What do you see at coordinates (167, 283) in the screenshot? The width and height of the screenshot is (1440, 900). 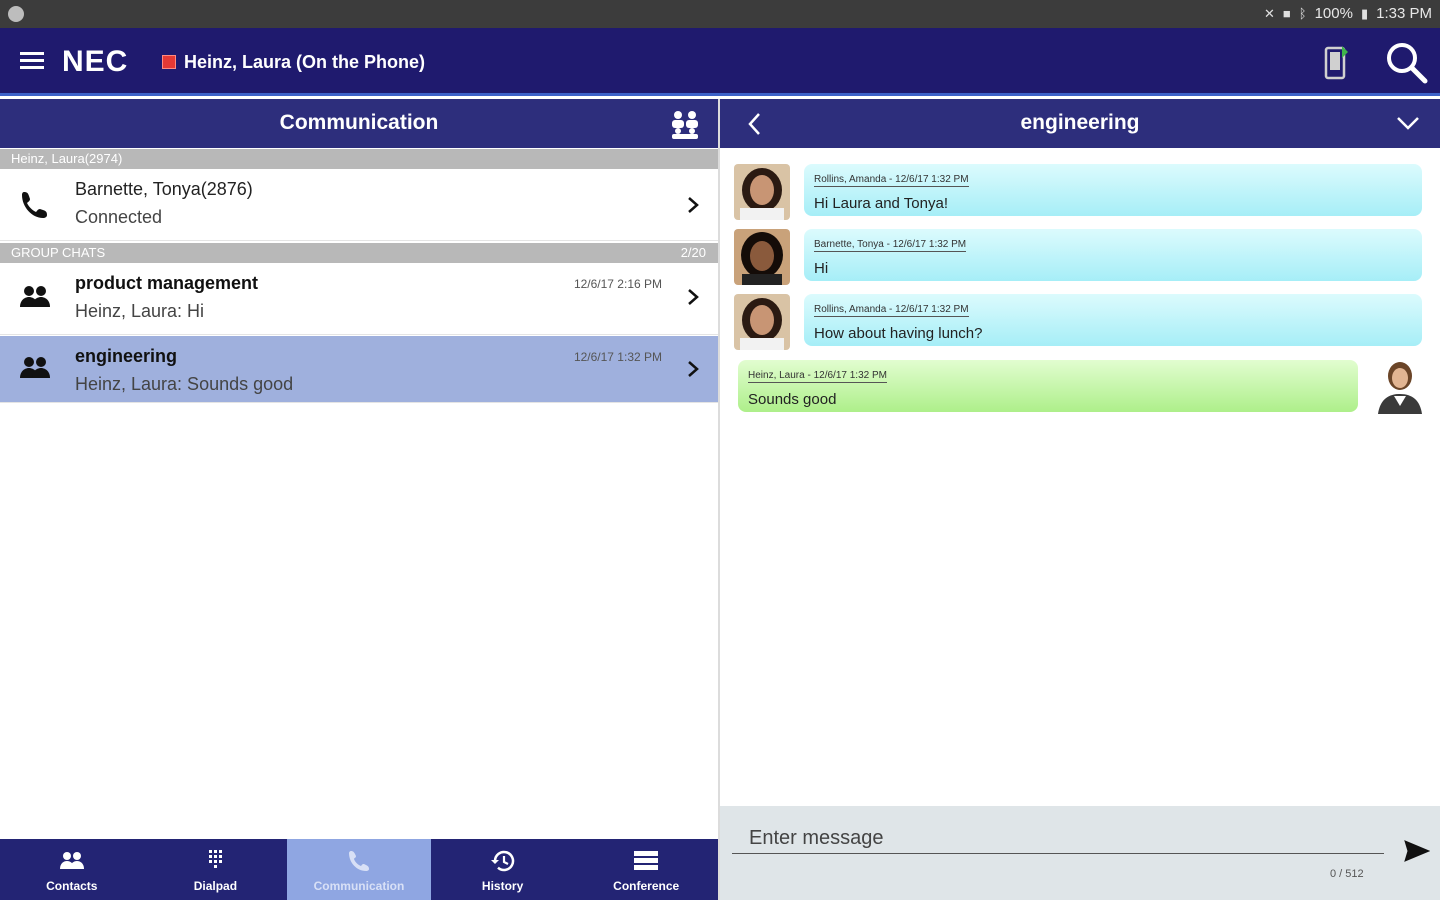 I see `group-chat-name: product management` at bounding box center [167, 283].